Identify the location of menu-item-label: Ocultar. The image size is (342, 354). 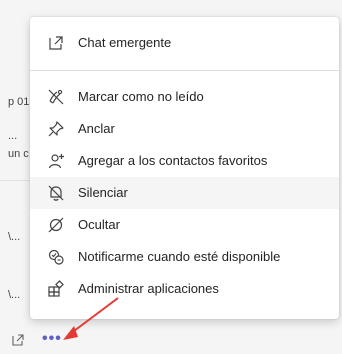
(99, 224).